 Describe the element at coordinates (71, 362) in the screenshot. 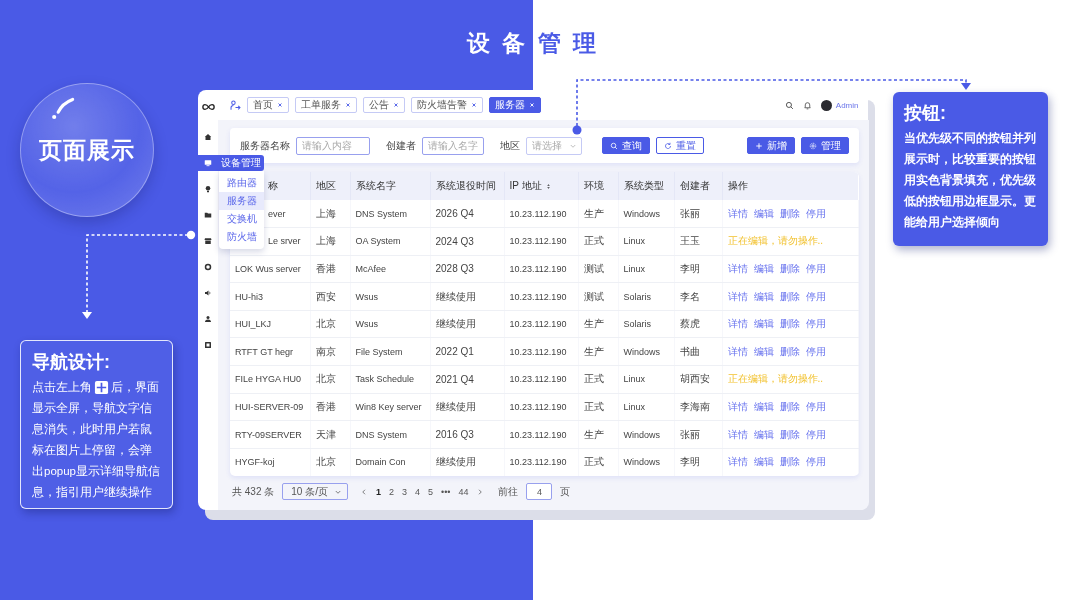

I see `note-heading: 导航设计:` at that location.